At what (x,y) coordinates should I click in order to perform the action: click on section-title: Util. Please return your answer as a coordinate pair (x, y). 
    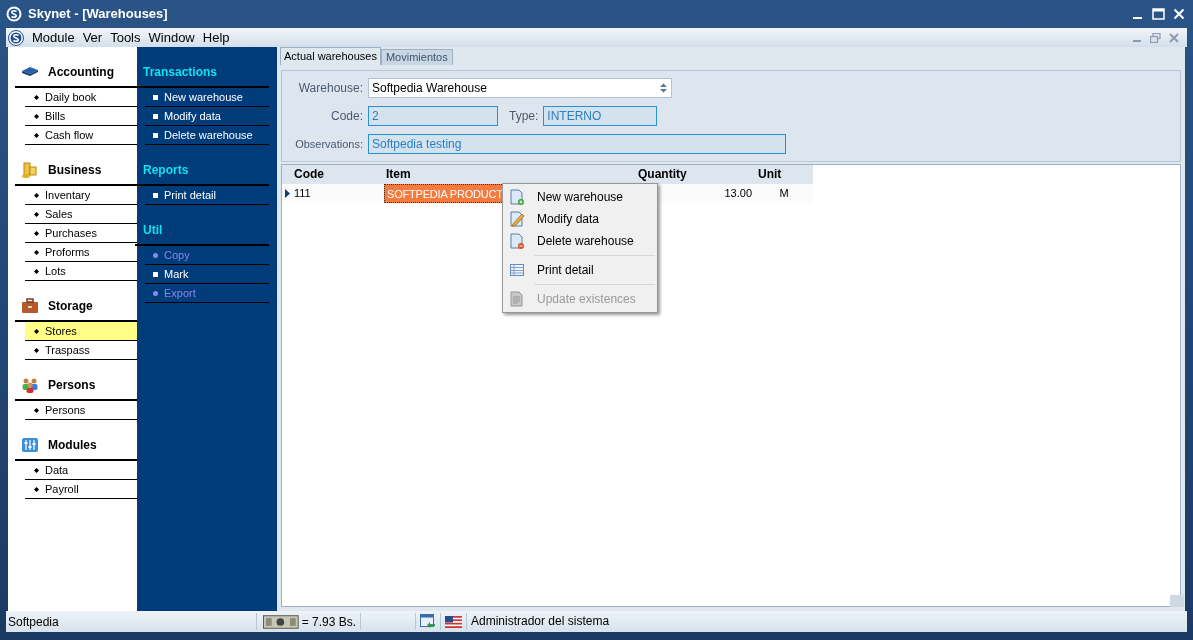
    Looking at the image, I should click on (153, 230).